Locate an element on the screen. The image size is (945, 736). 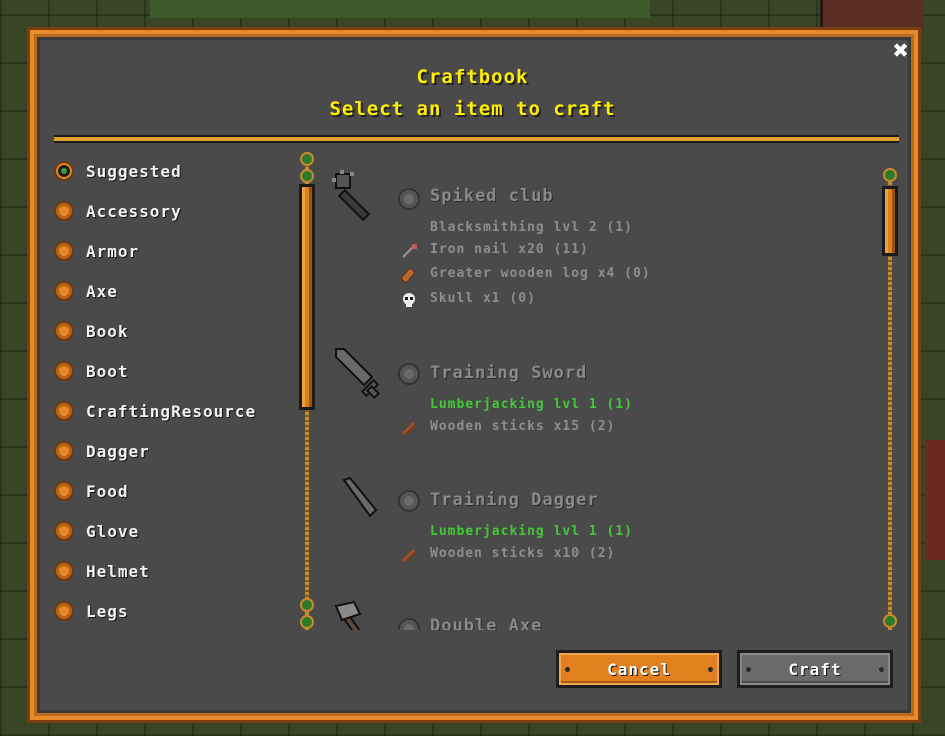
craft-button-label: Craft is located at coordinates (815, 669).